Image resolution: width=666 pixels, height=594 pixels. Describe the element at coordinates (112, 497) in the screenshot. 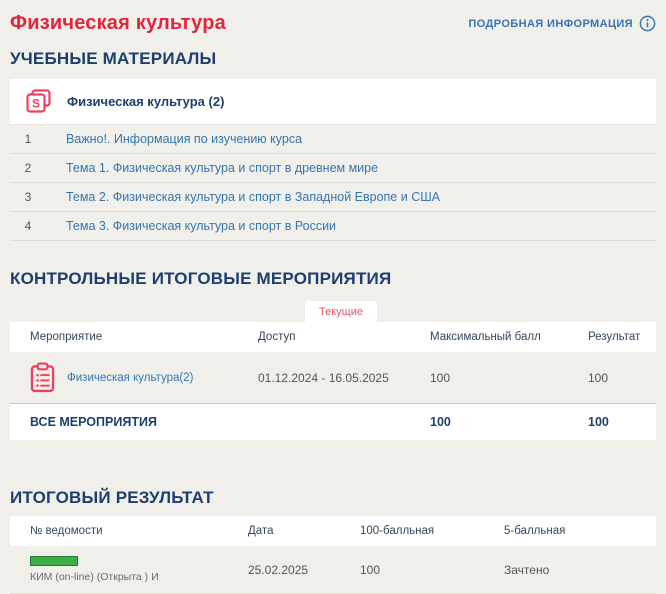

I see `final-result-heading: ИТОГОВЫЙ РЕЗУЛЬТАТ` at that location.